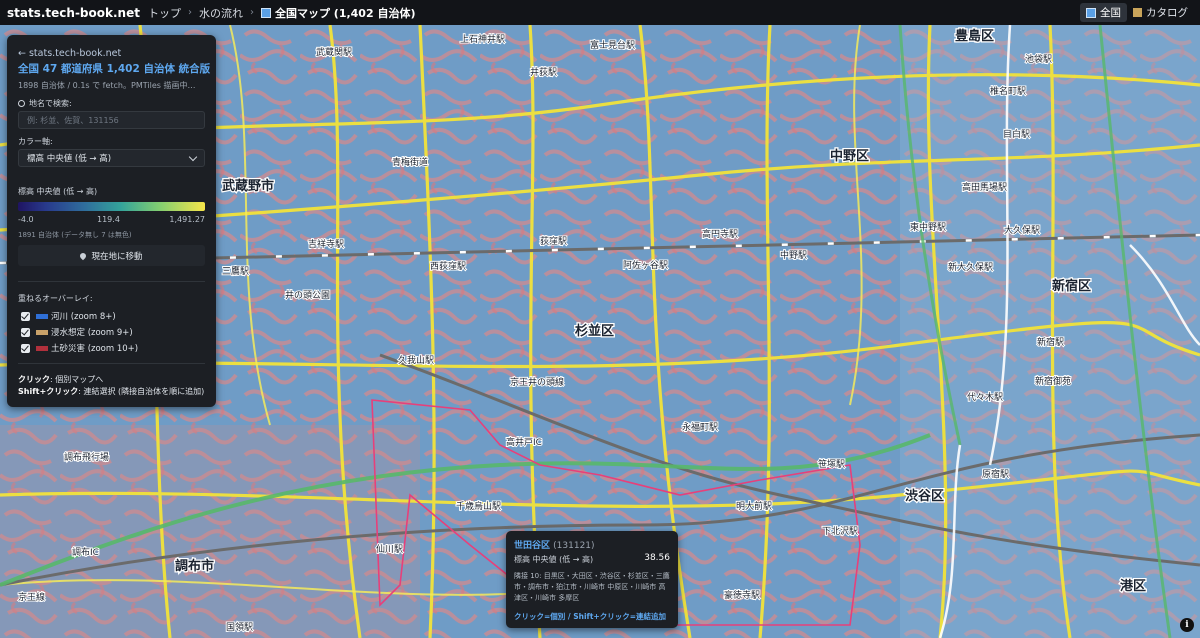  I want to click on overlay-landslide: 土砂災害 (zoom 10+), so click(79, 348).